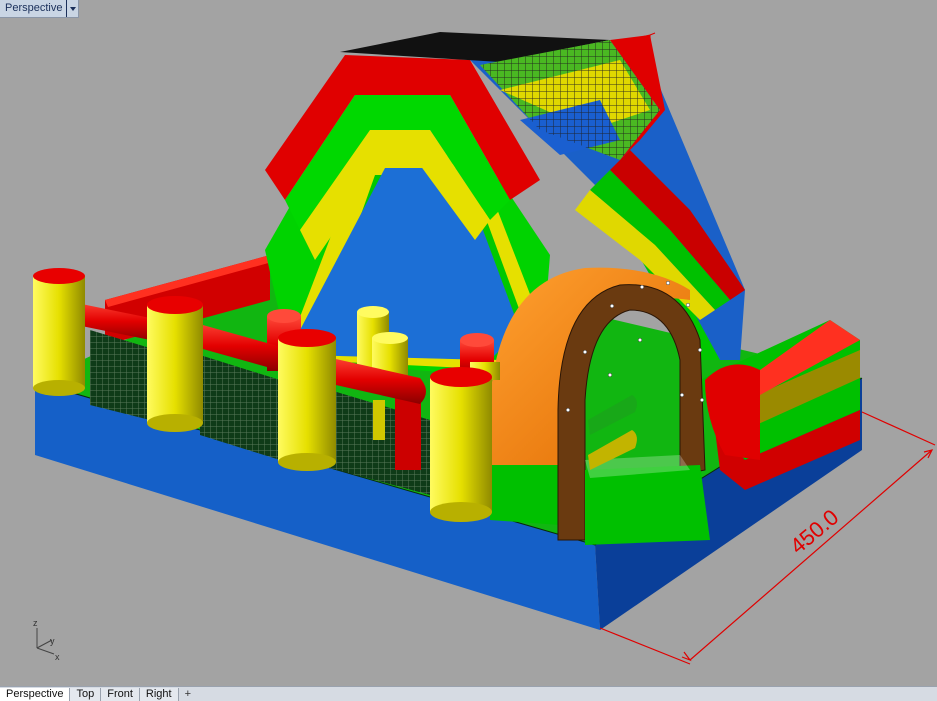 The height and width of the screenshot is (701, 937). I want to click on tab-front: Front, so click(120, 694).